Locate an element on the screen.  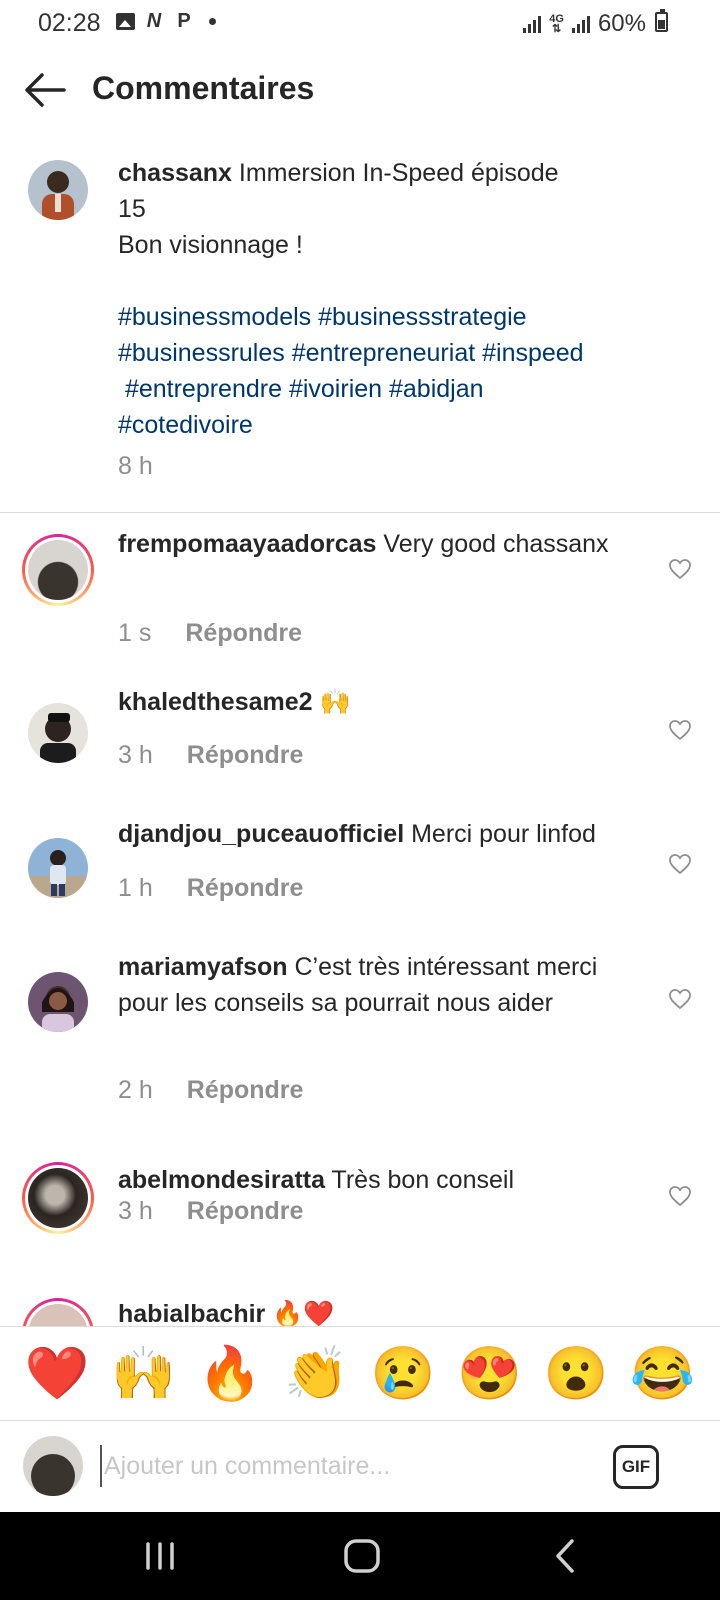
emoji-raising-hands: 🙌 is located at coordinates (144, 1374).